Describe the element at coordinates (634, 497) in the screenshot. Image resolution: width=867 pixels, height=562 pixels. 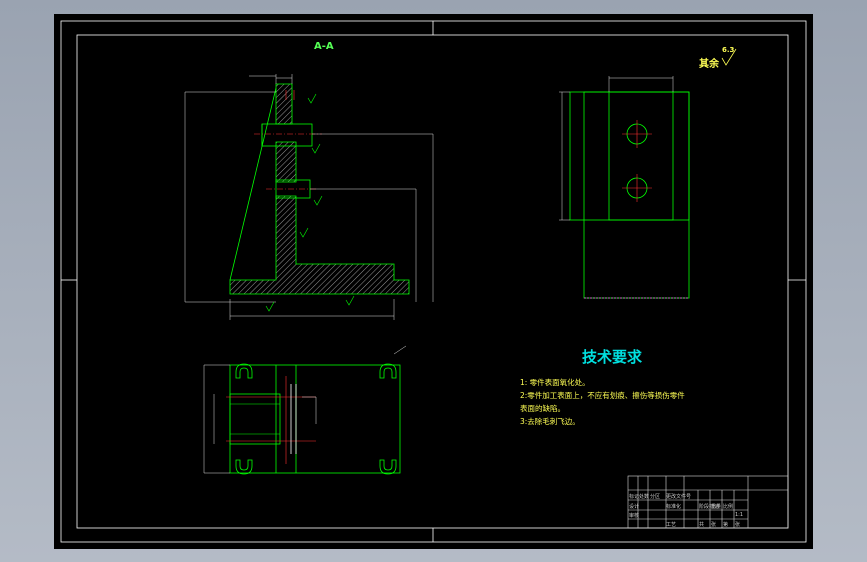
I see `tb-cell: 标记` at that location.